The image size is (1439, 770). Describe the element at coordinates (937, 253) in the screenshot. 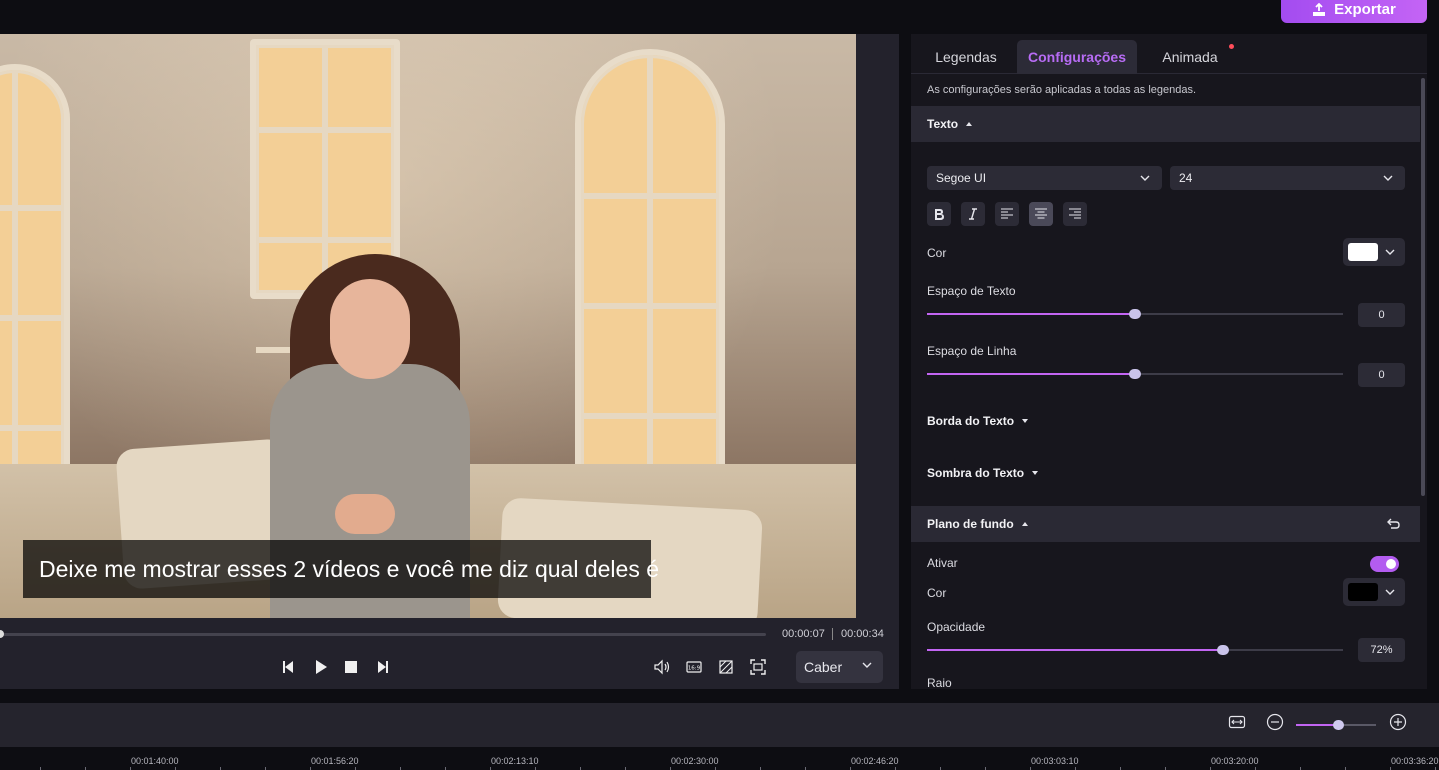

I see `text-color-label: Cor` at that location.